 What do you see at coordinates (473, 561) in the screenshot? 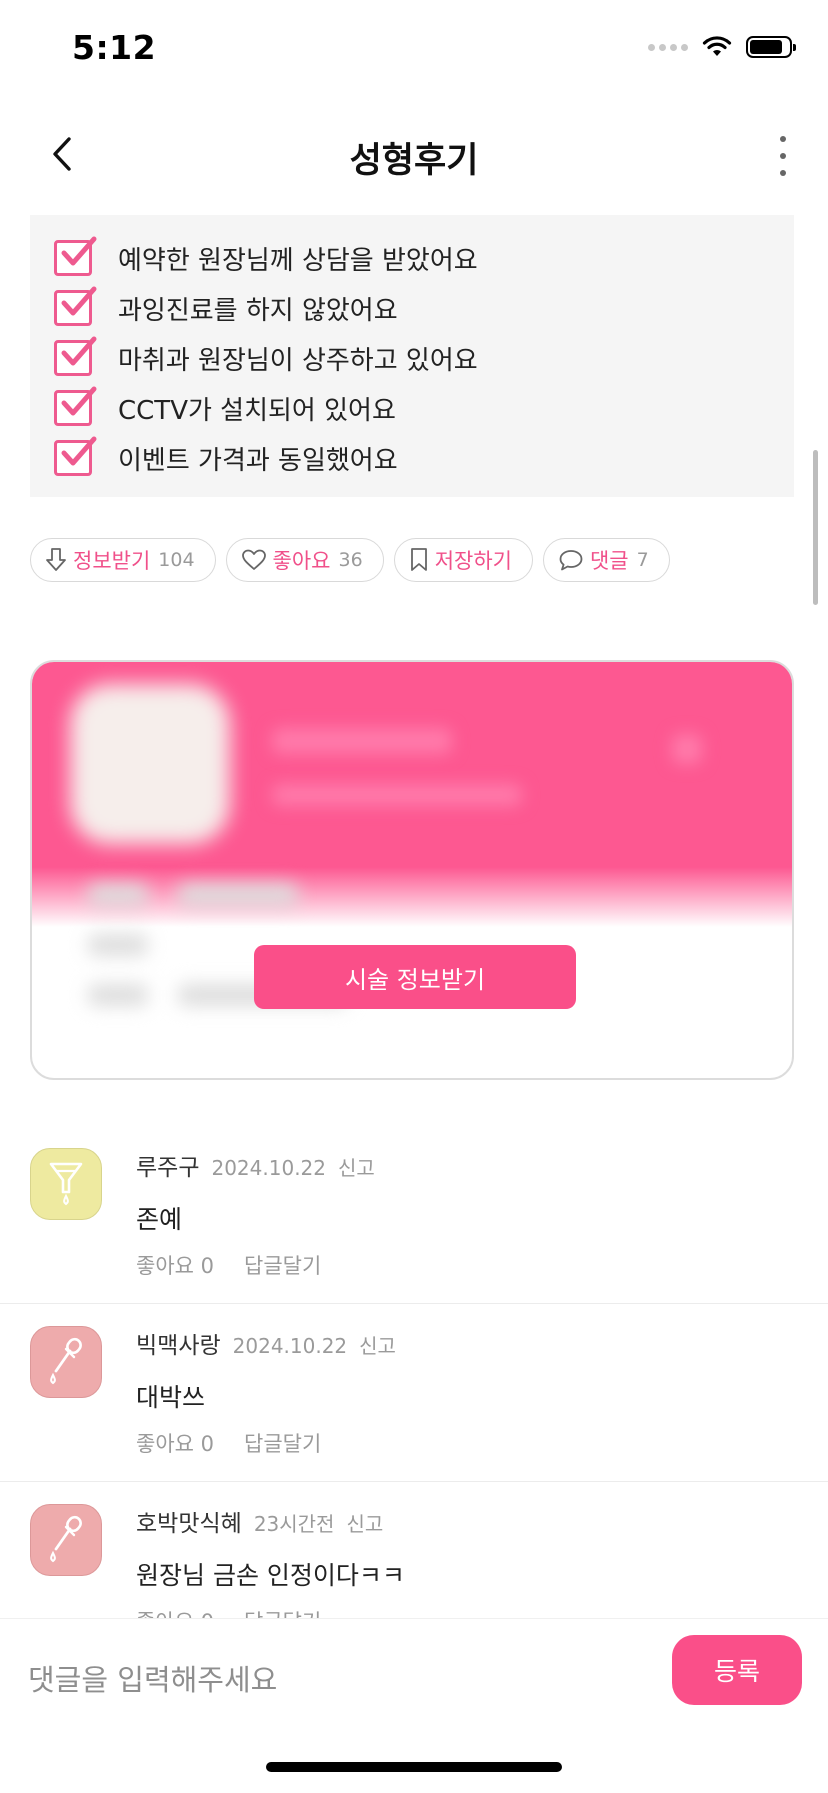
I see `save-label: 저장하기` at bounding box center [473, 561].